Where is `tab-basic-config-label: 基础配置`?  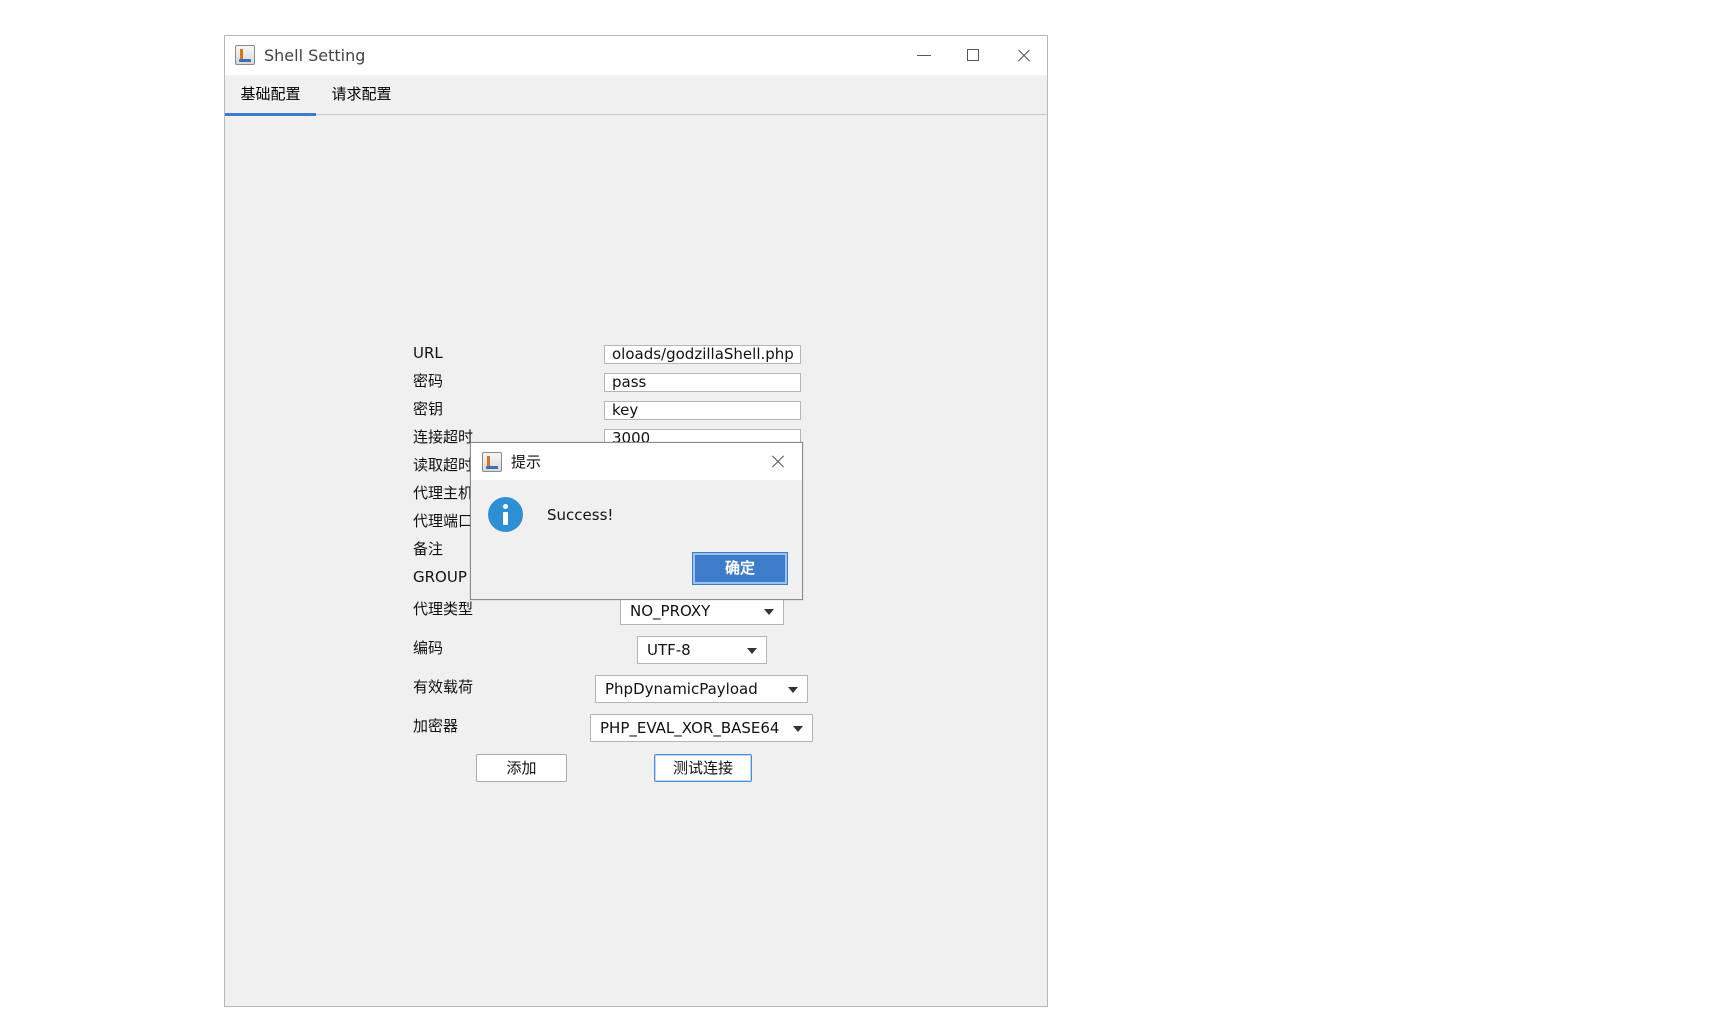 tab-basic-config-label: 基础配置 is located at coordinates (270, 94).